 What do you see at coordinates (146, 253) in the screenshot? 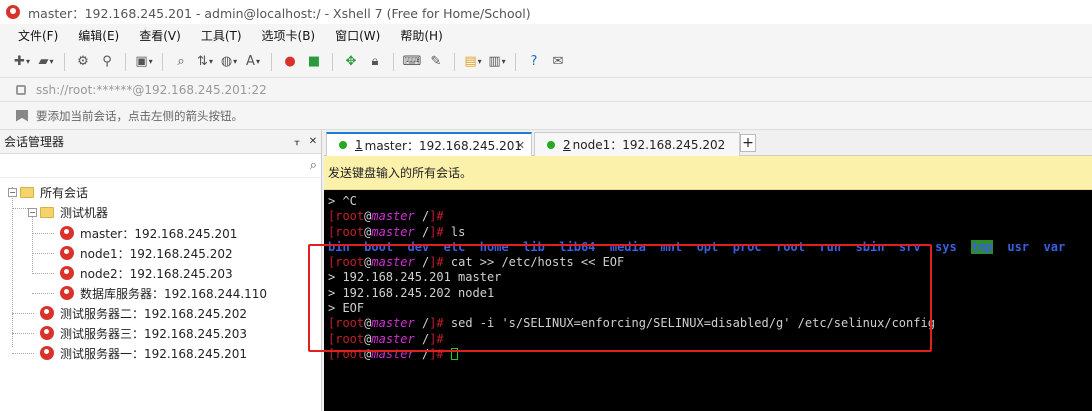
I see `tree-session: node1：192.168.245.202` at bounding box center [146, 253].